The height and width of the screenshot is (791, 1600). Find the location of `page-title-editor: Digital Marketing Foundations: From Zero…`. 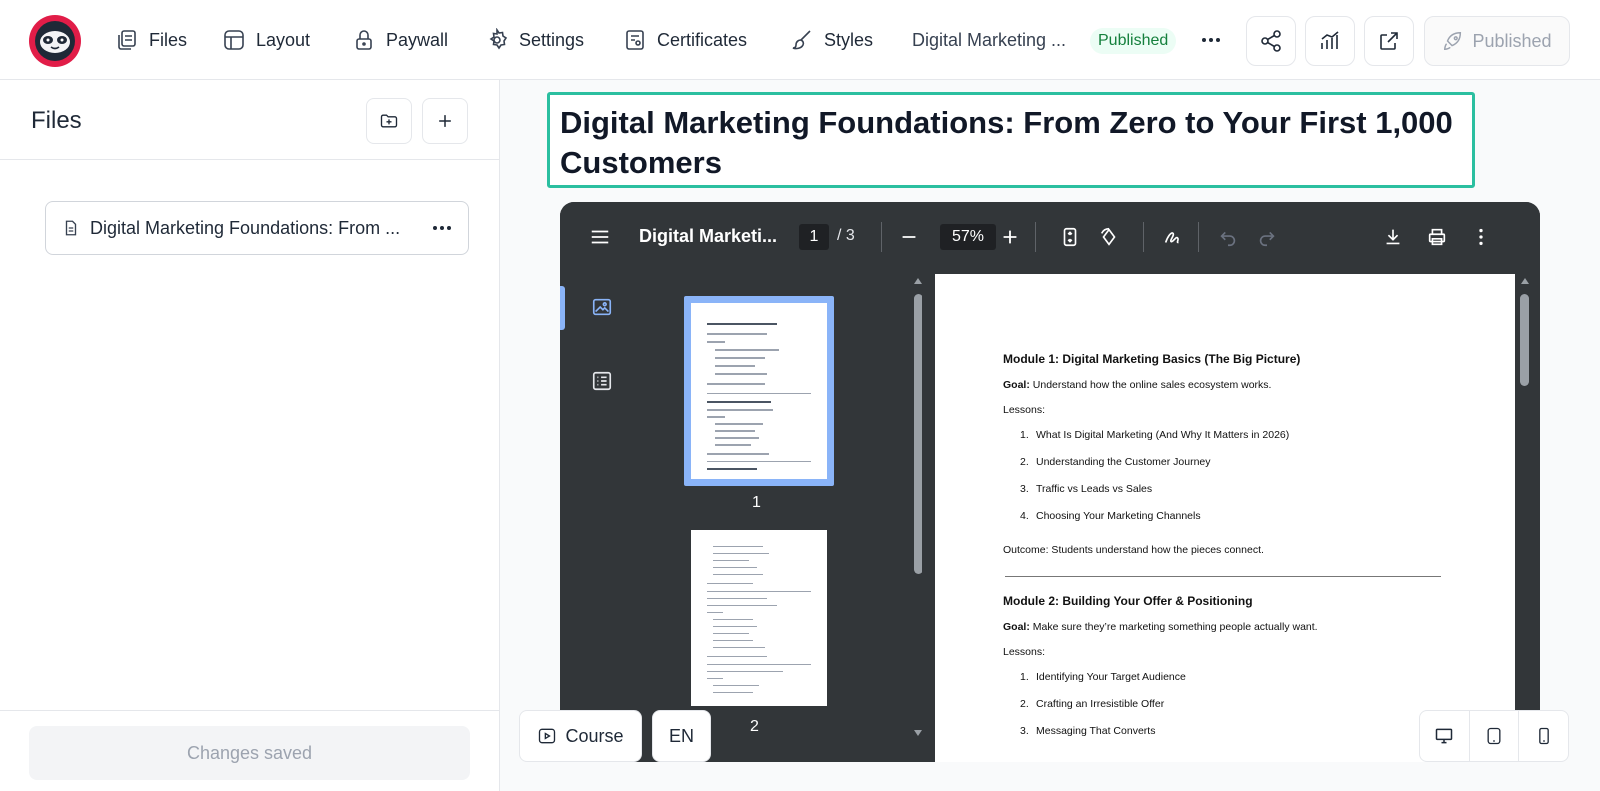

page-title-editor: Digital Marketing Foundations: From Zero… is located at coordinates (1011, 140).